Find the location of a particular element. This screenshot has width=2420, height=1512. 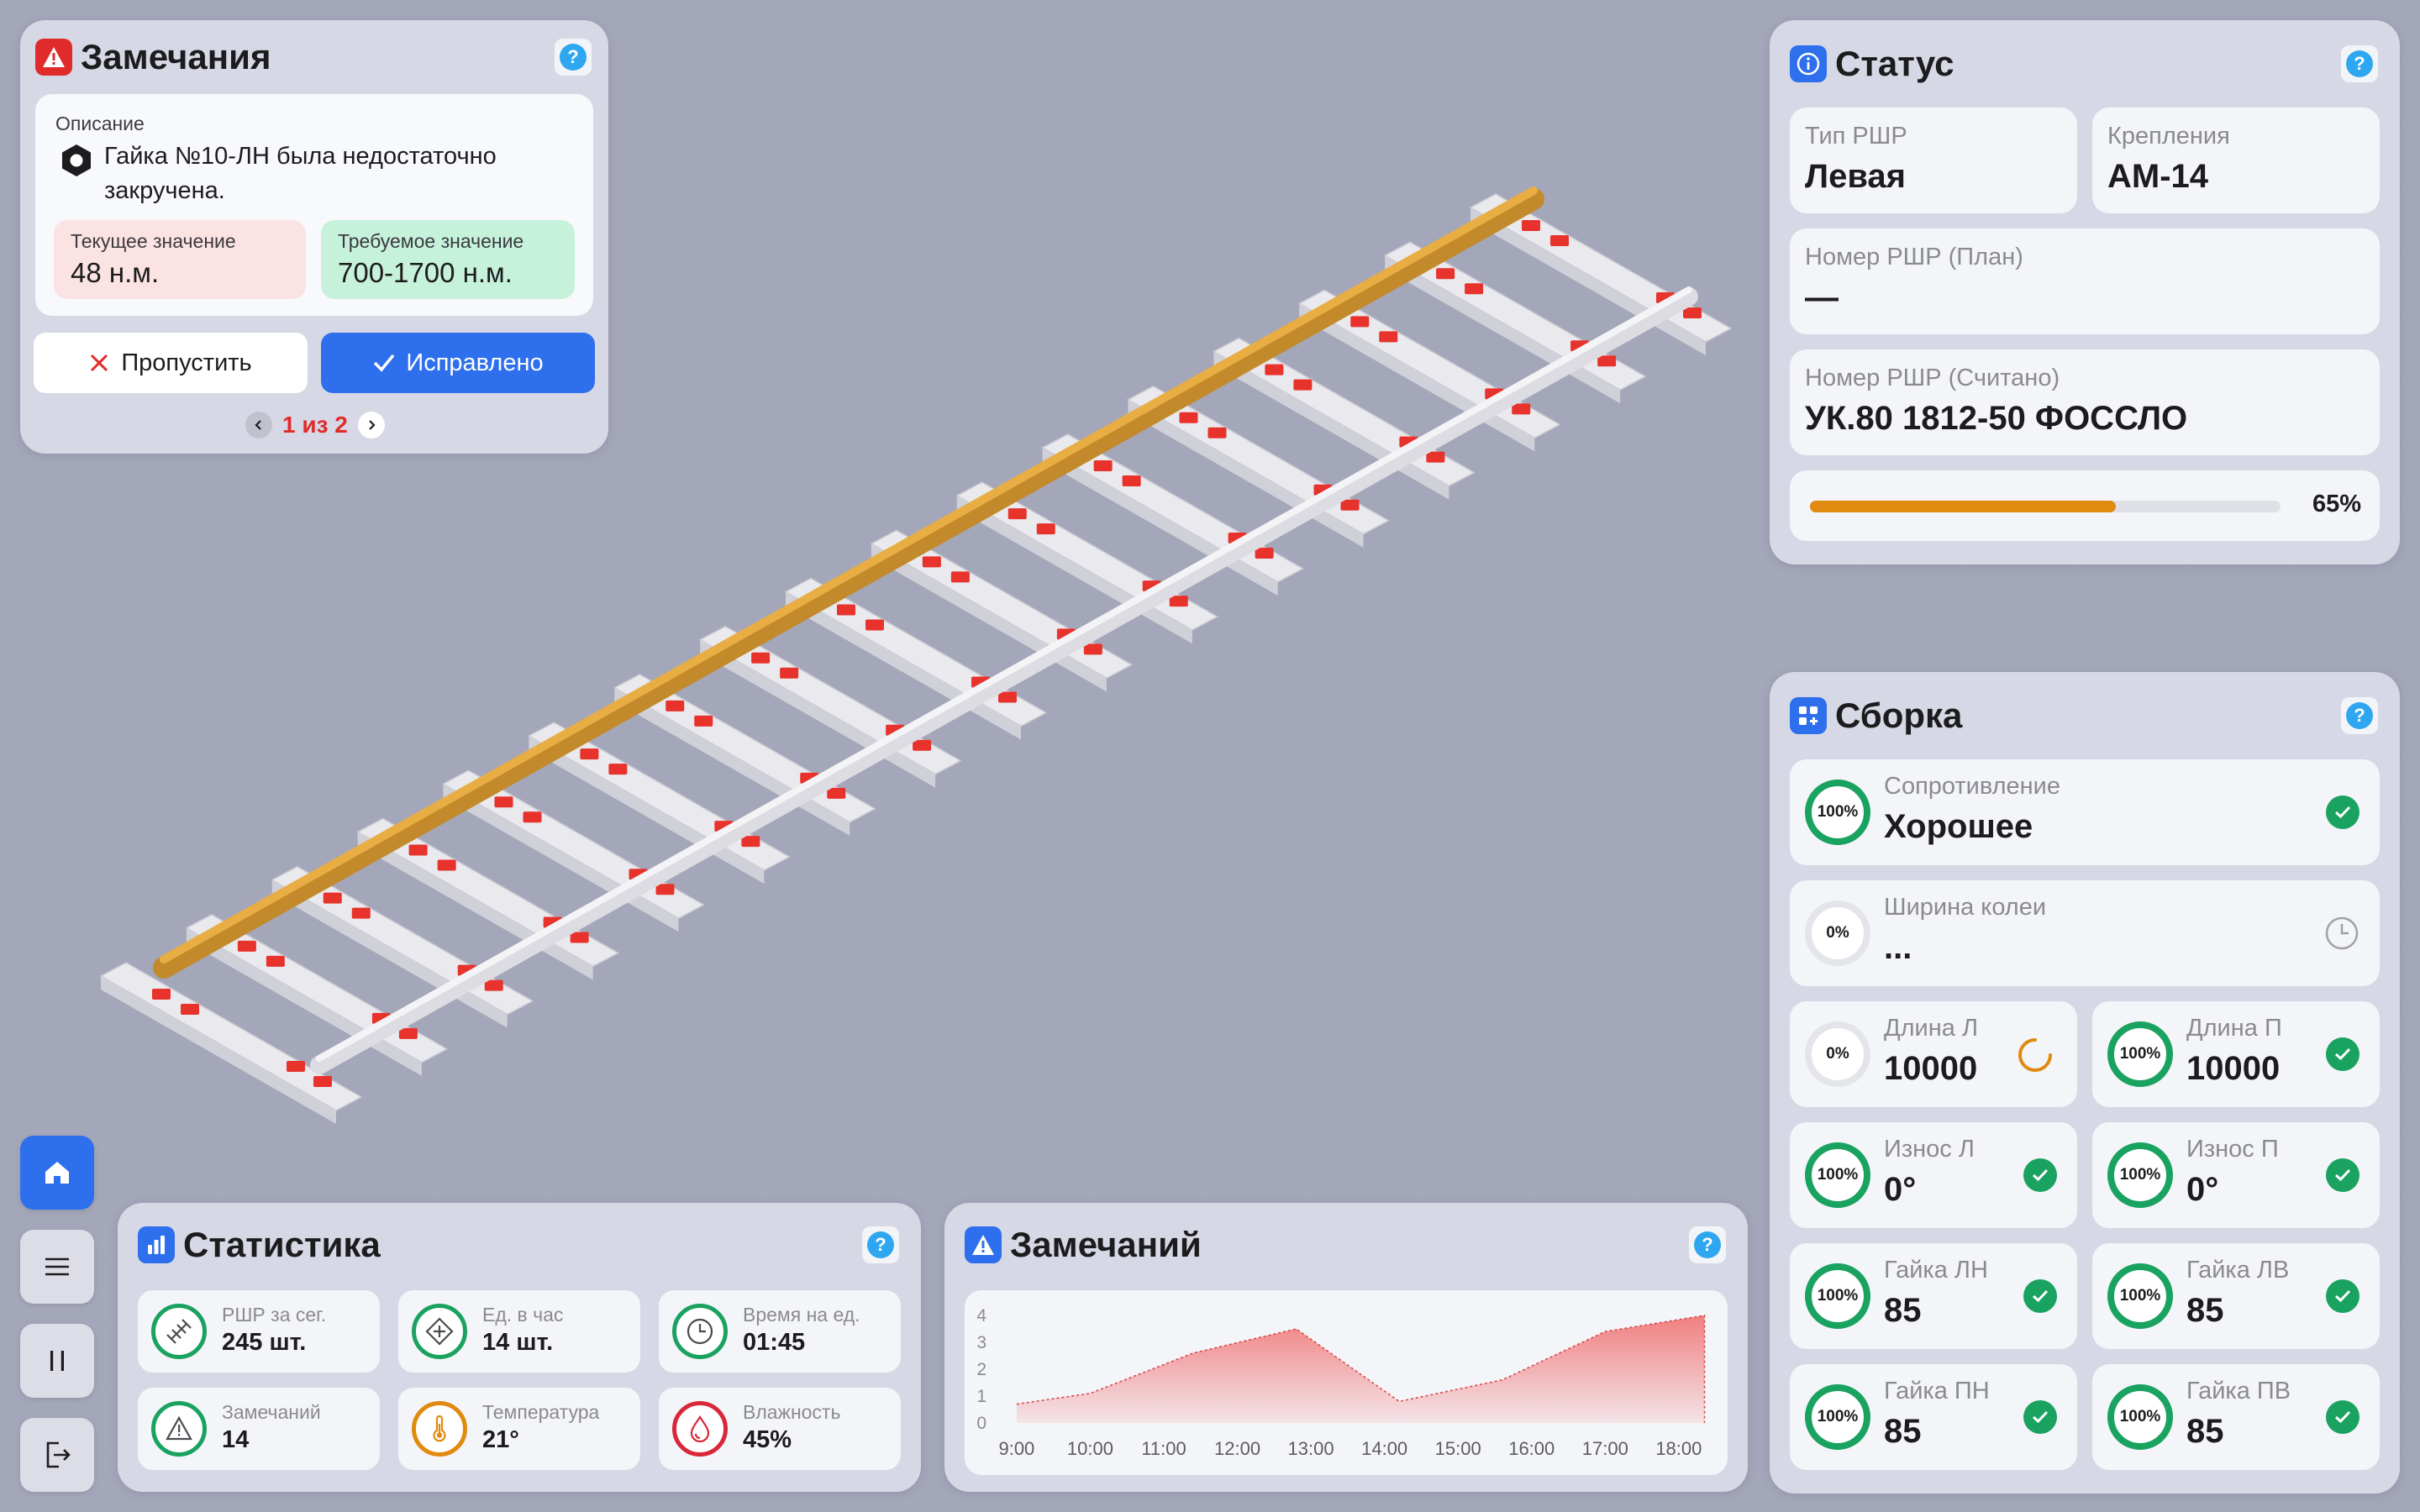

fixed-button: Исправлено is located at coordinates (458, 363).